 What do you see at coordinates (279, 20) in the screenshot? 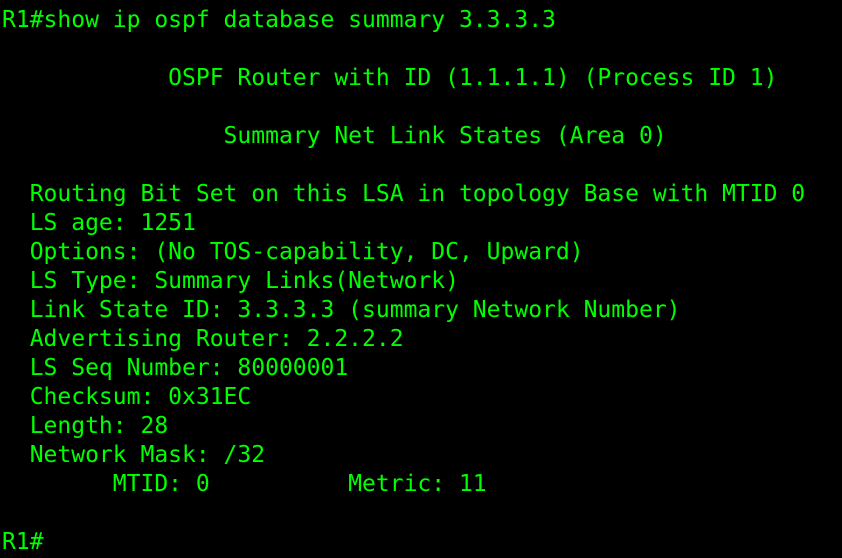
I see `command-line: R1#show ip ospf database summary 3.3.3.3` at bounding box center [279, 20].